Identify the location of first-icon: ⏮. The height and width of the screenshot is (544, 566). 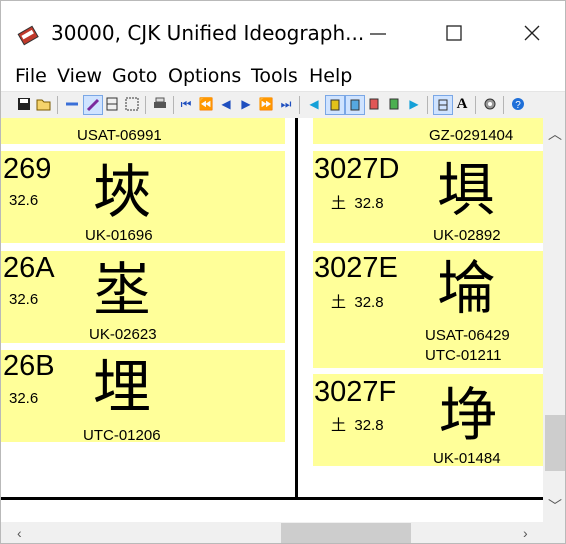
(186, 104).